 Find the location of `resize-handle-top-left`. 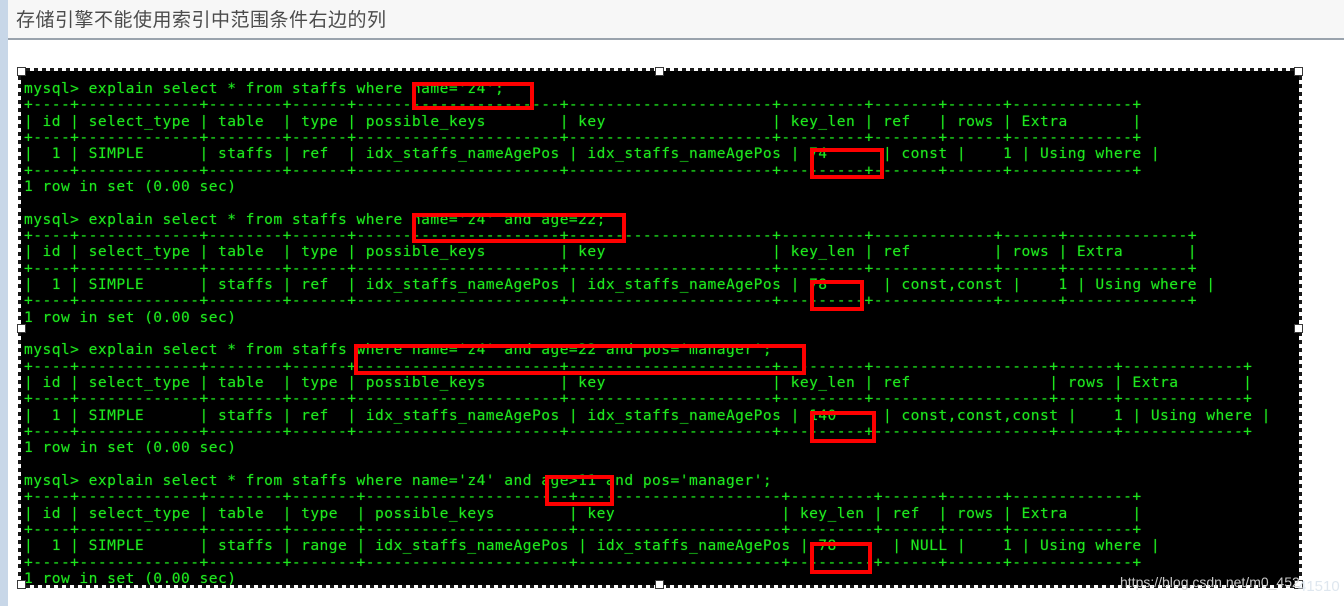

resize-handle-top-left is located at coordinates (21, 71).